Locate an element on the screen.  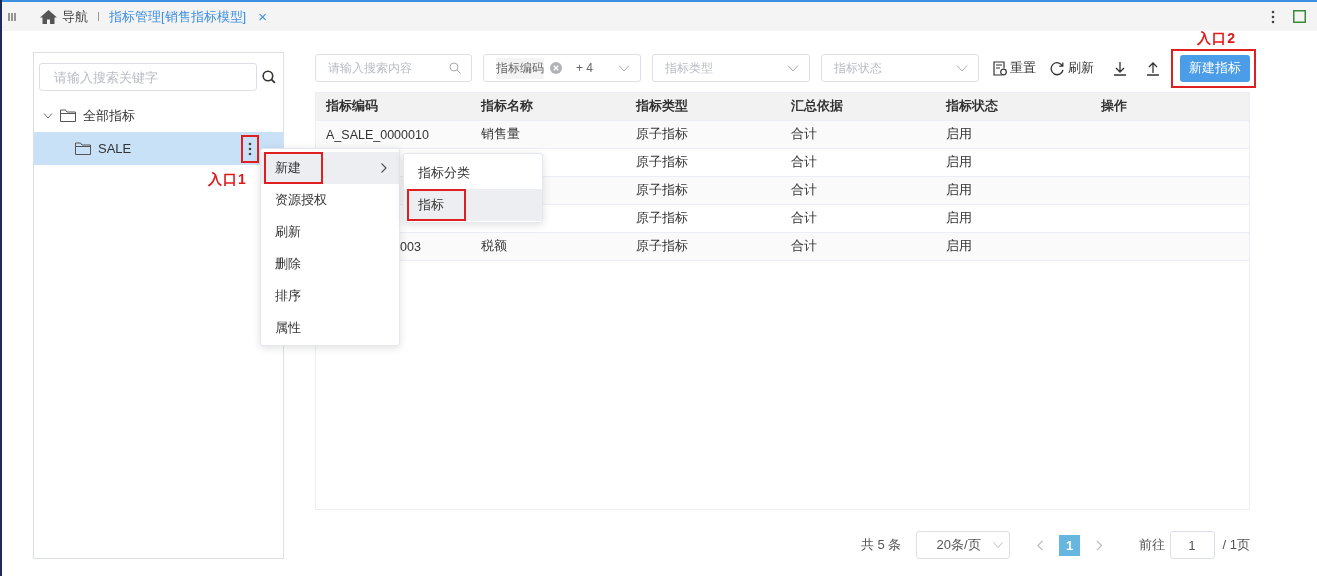
table-cell-text: 税额 is located at coordinates (494, 246).